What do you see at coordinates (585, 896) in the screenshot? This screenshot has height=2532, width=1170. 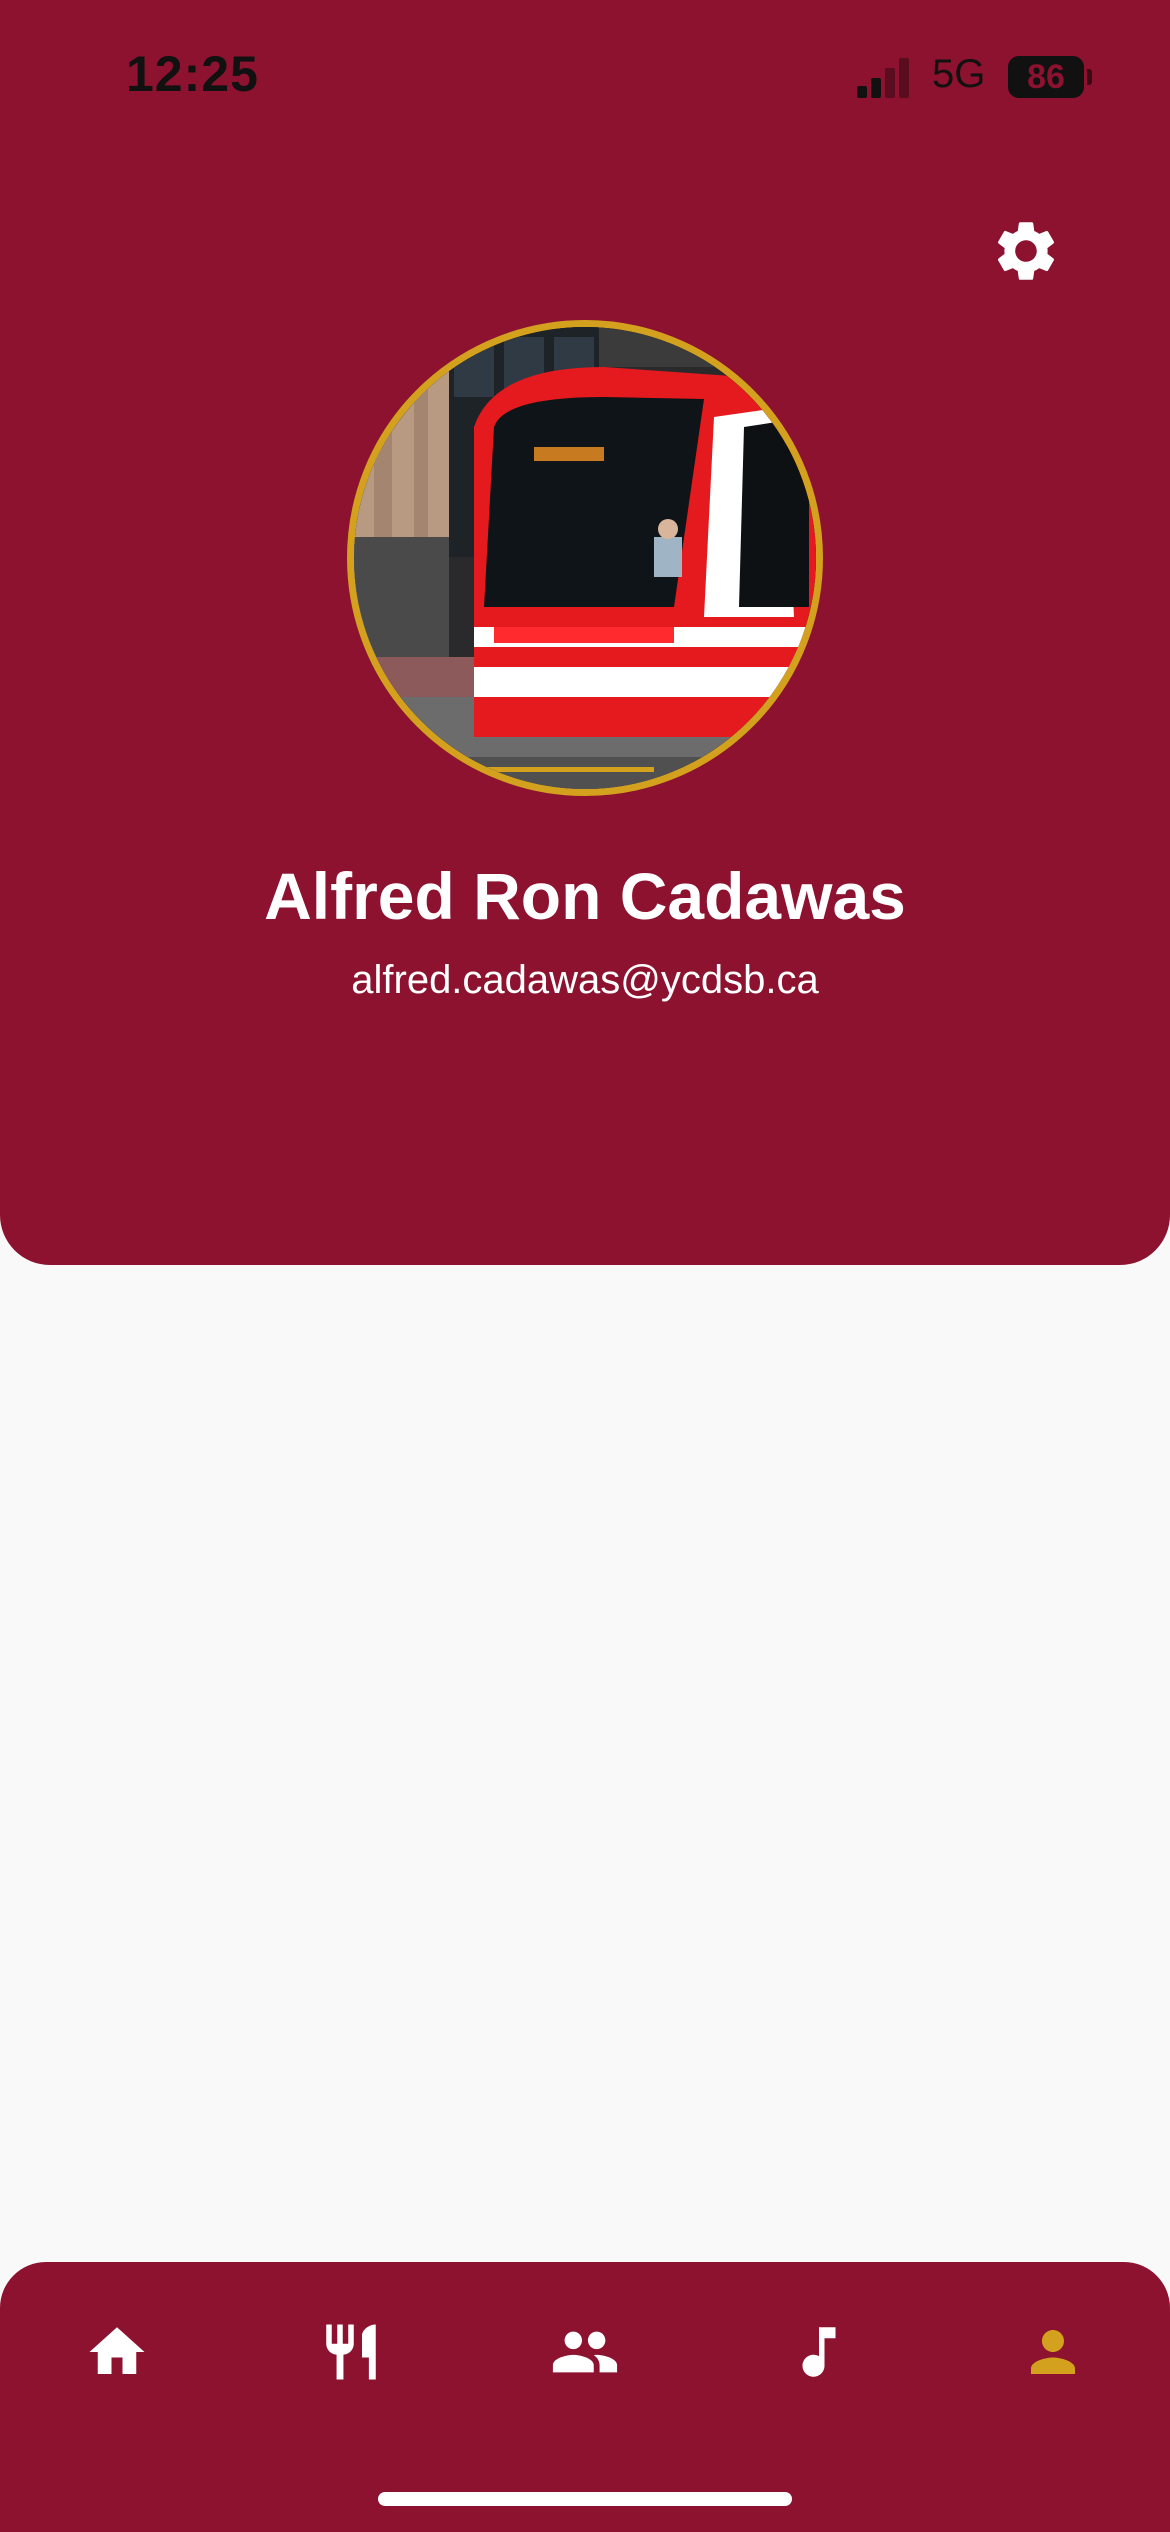 I see `profile-name: Alfred Ron Cadawas` at bounding box center [585, 896].